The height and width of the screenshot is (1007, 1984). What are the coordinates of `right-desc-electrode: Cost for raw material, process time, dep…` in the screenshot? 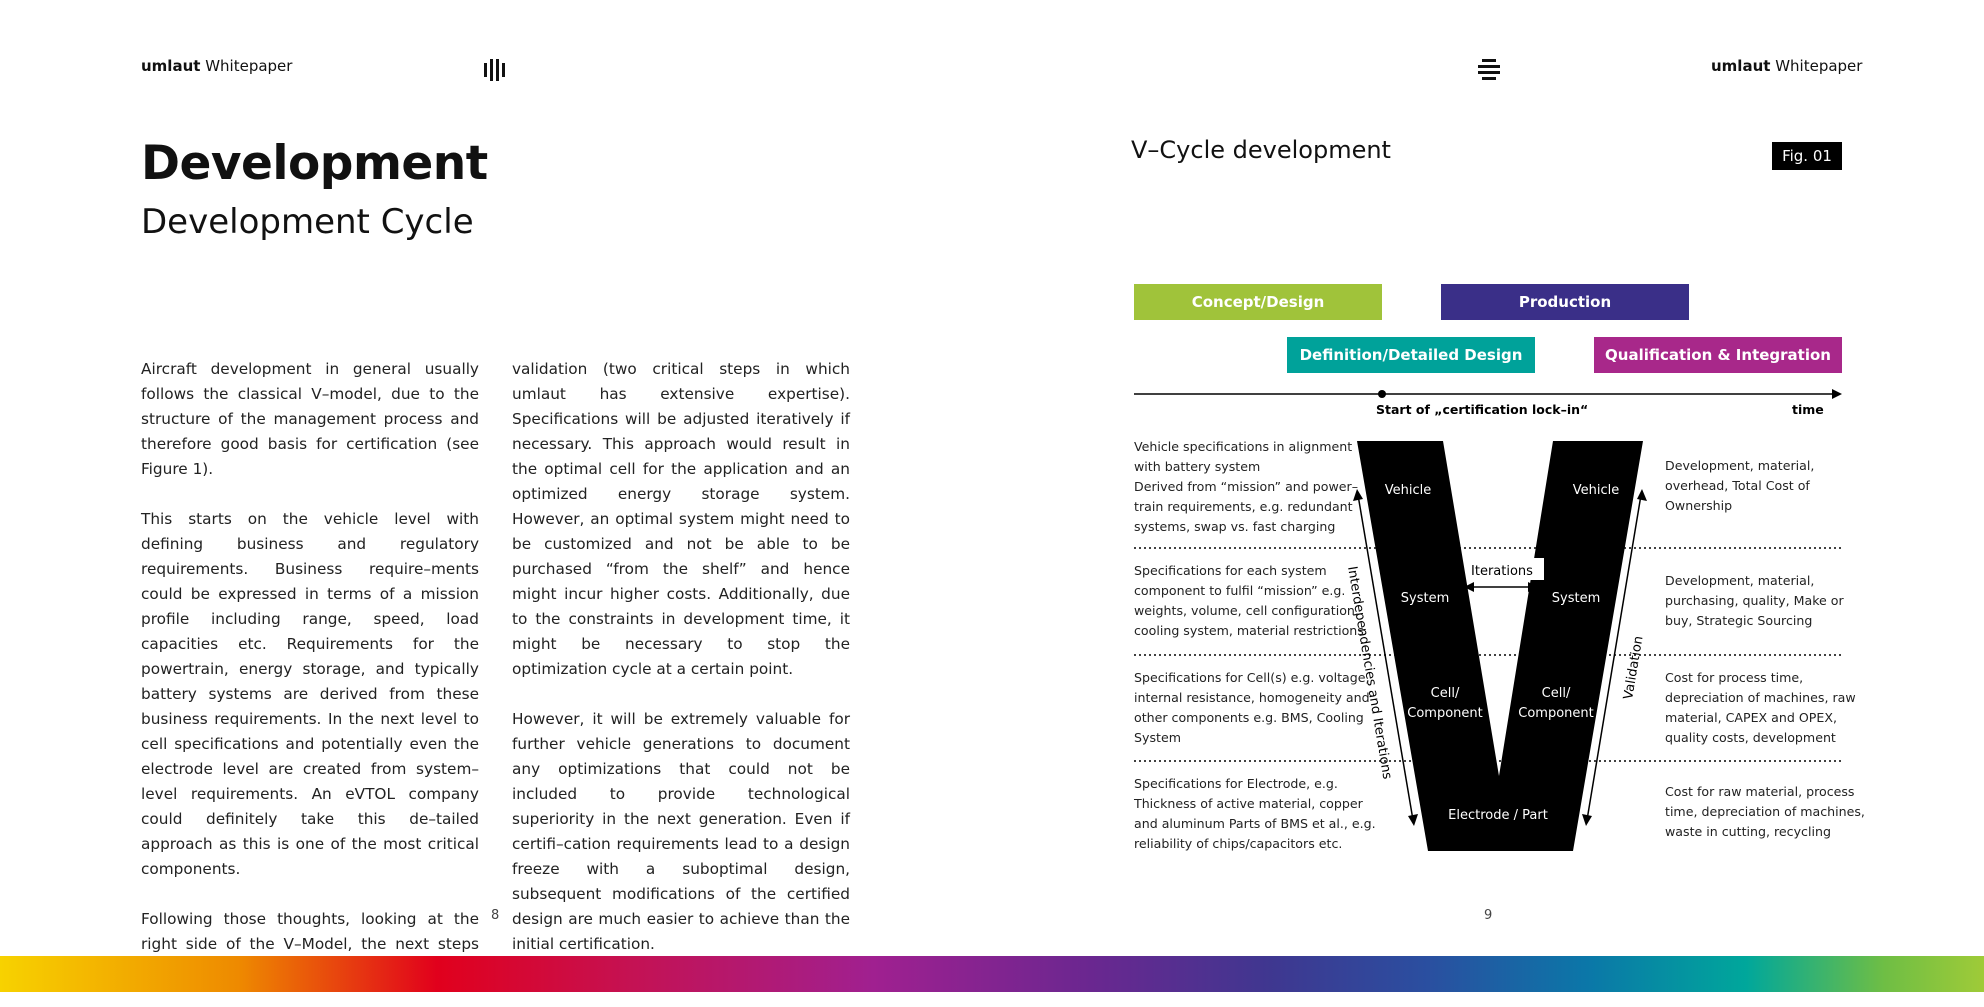 It's located at (1765, 812).